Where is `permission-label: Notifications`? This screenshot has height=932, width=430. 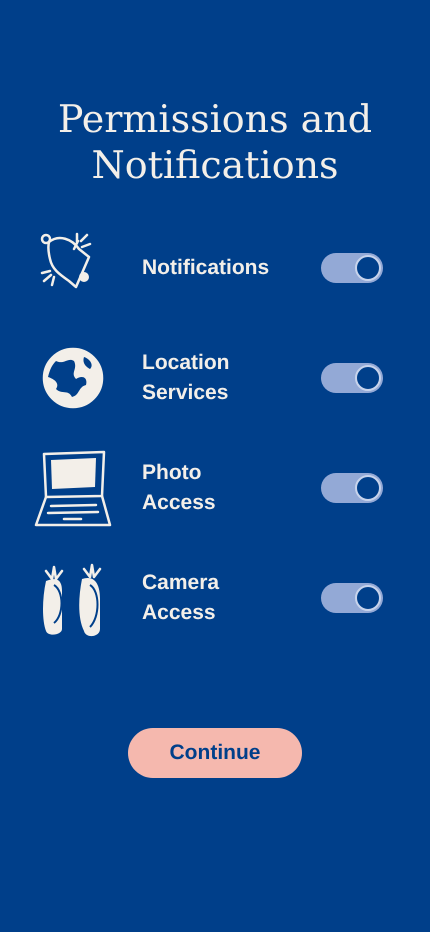
permission-label: Notifications is located at coordinates (206, 268).